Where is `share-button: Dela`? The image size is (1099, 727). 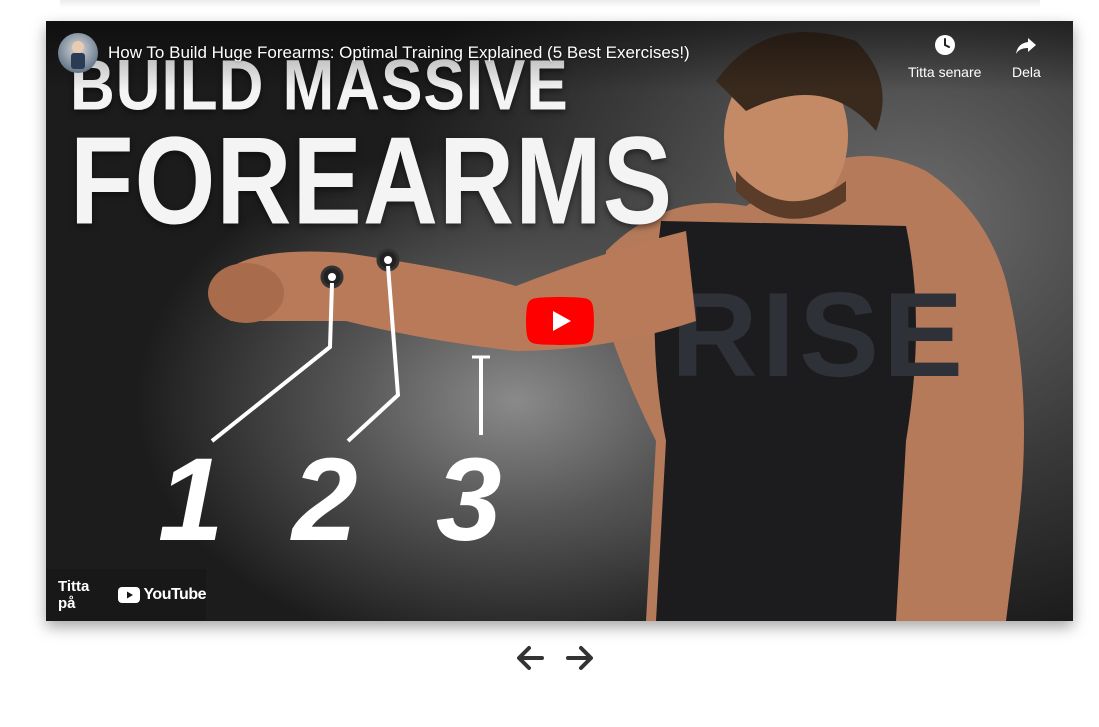
share-button: Dela is located at coordinates (1026, 56).